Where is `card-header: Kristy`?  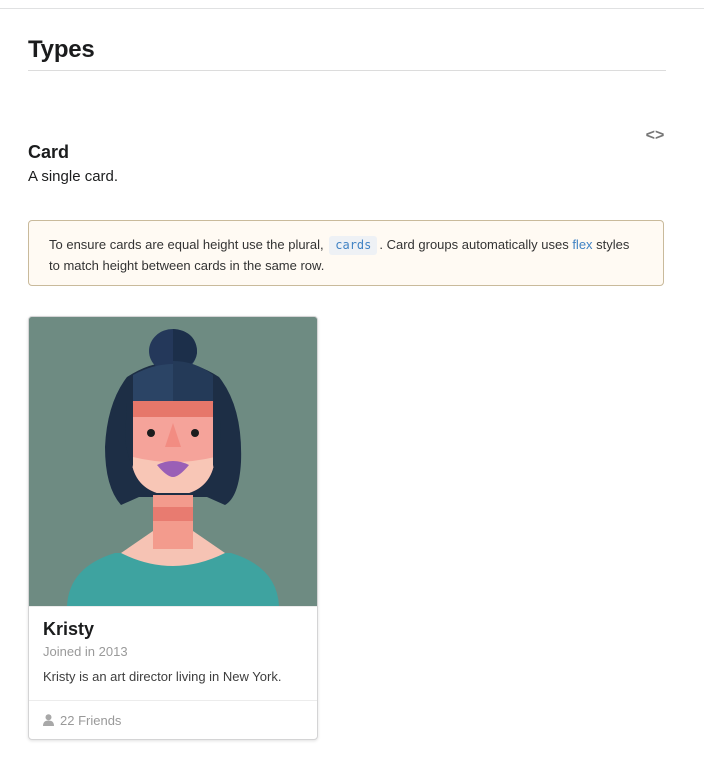
card-header: Kristy is located at coordinates (69, 629).